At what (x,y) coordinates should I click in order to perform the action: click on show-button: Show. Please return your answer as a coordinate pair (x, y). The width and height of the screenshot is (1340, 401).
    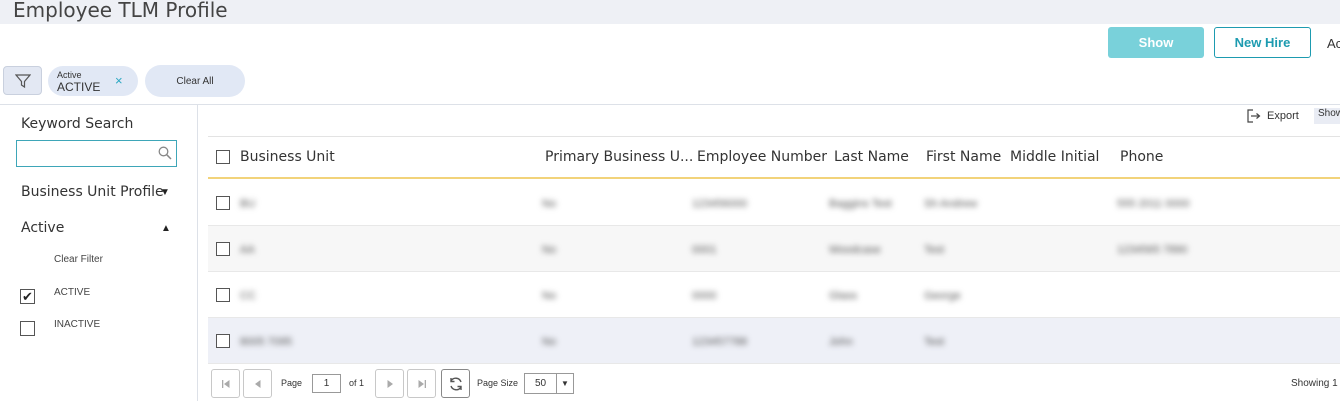
    Looking at the image, I should click on (1156, 42).